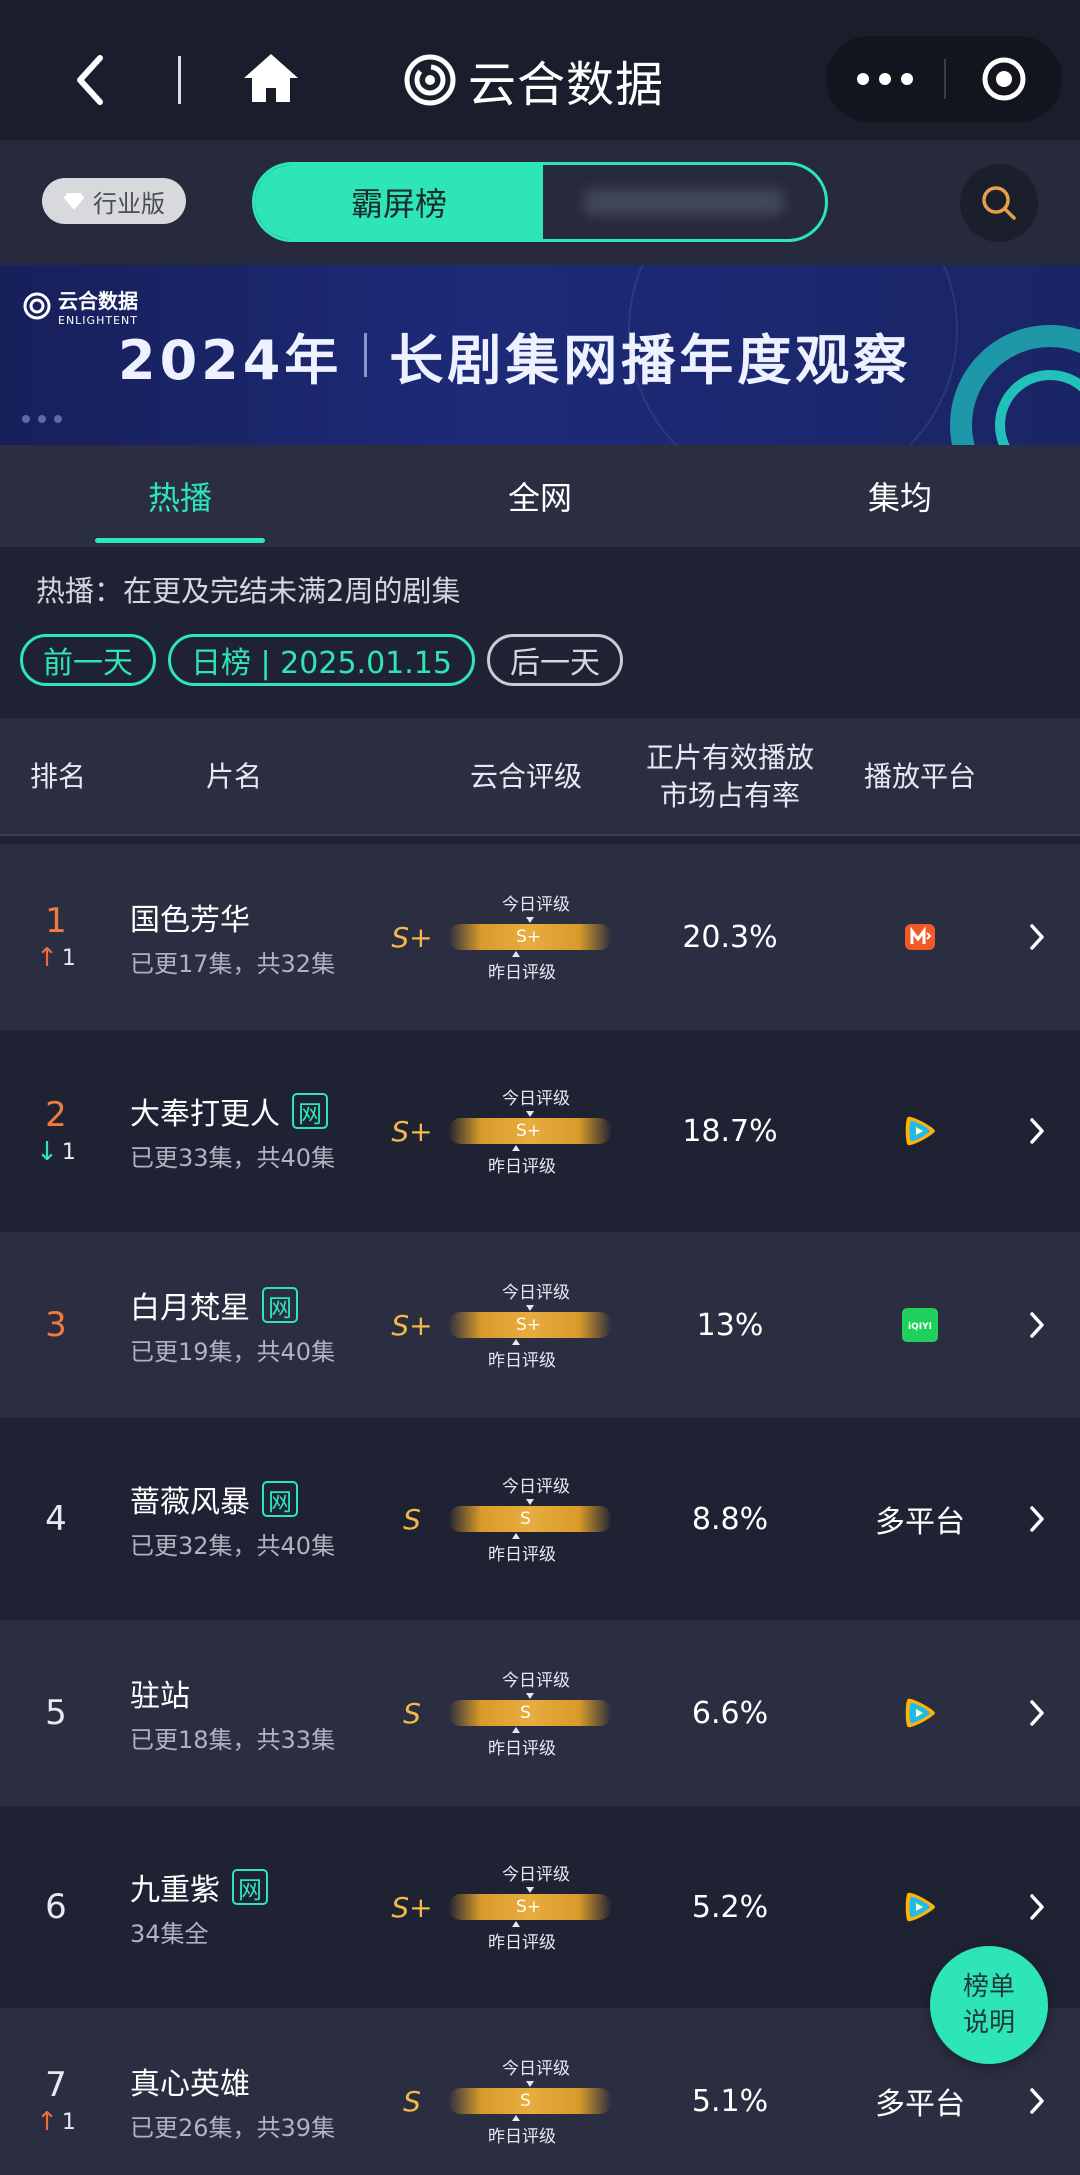 Image resolution: width=1080 pixels, height=2175 pixels. What do you see at coordinates (399, 202) in the screenshot?
I see `toggle-option-active: 霸屏榜` at bounding box center [399, 202].